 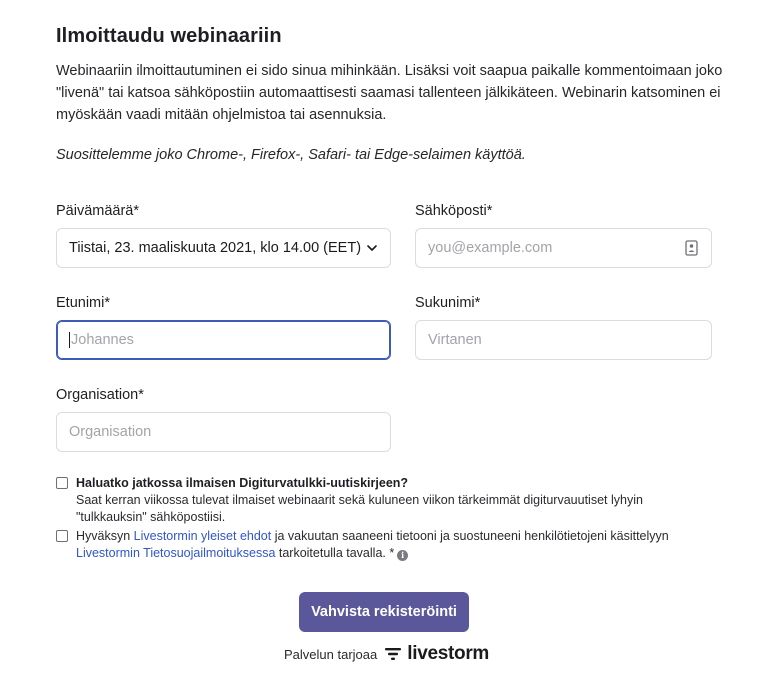 What do you see at coordinates (105, 536) in the screenshot?
I see `consent-text-part: Hyväksyn` at bounding box center [105, 536].